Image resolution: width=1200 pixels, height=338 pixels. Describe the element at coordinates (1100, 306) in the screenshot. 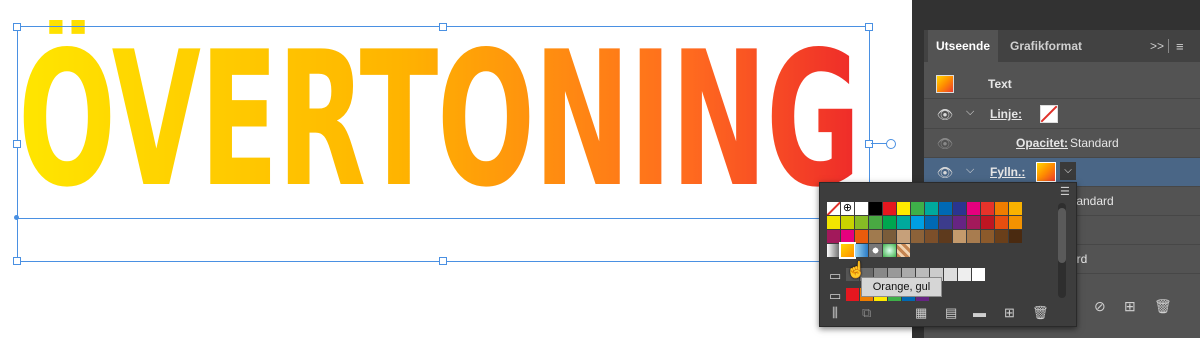

I see `clear-appearance-icon: ⊘` at that location.